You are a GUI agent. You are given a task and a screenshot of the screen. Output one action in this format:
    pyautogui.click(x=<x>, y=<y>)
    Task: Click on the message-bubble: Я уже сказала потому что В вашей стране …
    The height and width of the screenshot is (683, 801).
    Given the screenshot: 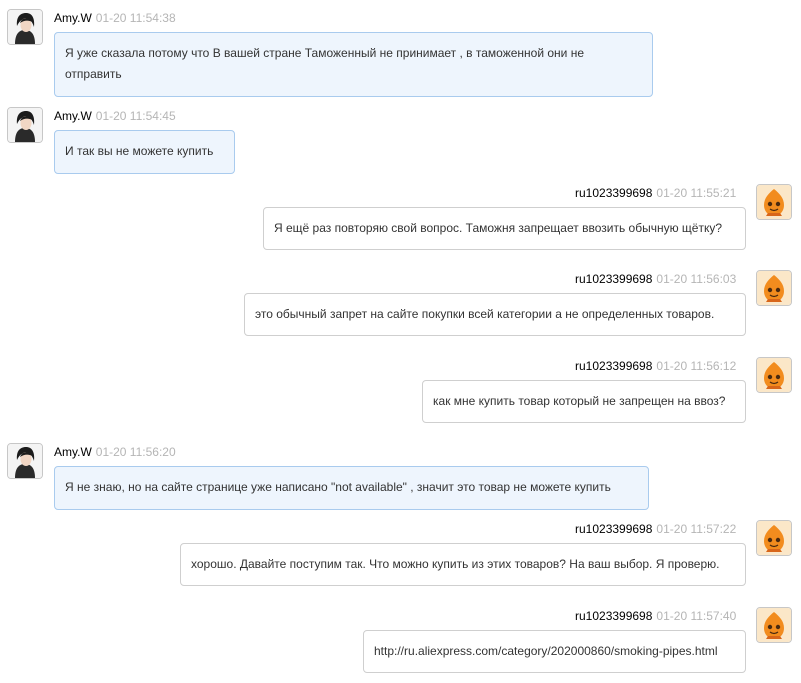 What is the action you would take?
    pyautogui.click(x=353, y=64)
    